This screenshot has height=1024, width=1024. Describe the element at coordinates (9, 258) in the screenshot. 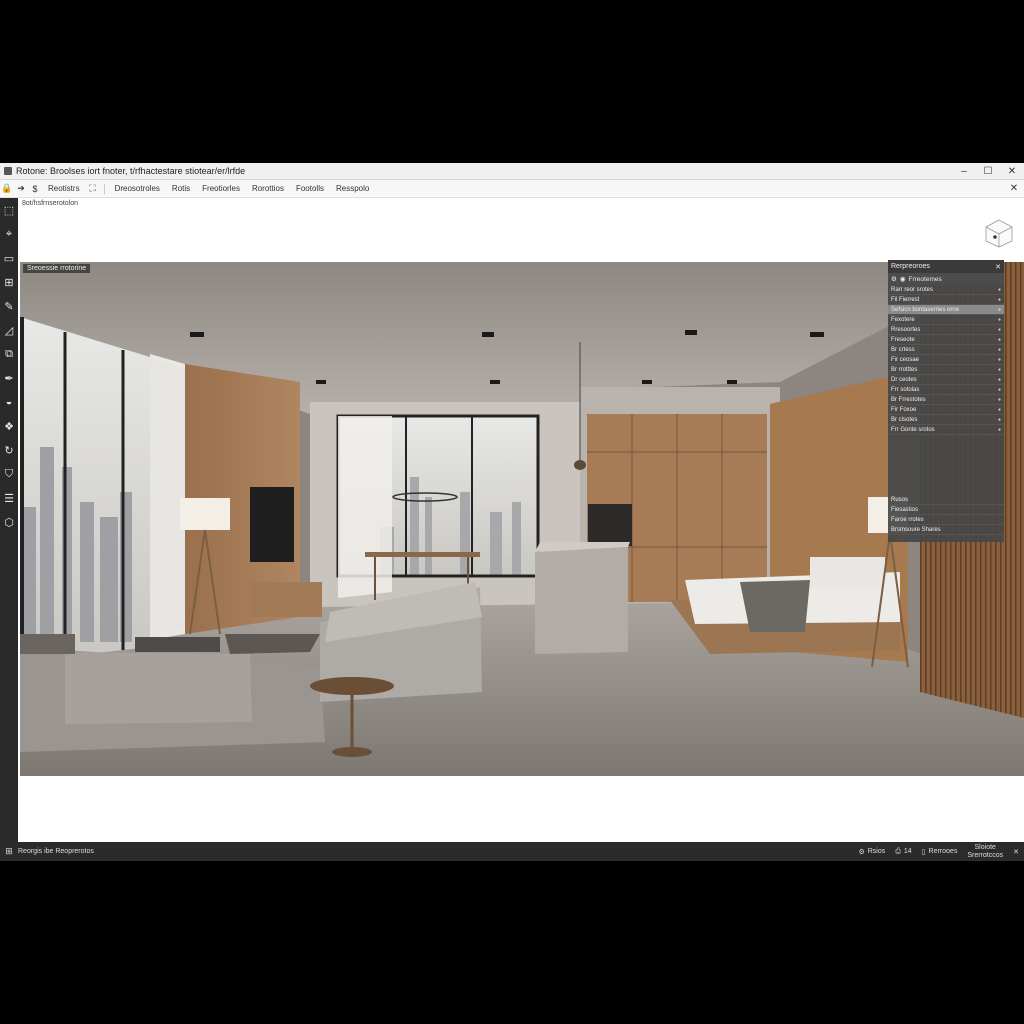

I see `rectangle-tool-icon: ▭` at that location.